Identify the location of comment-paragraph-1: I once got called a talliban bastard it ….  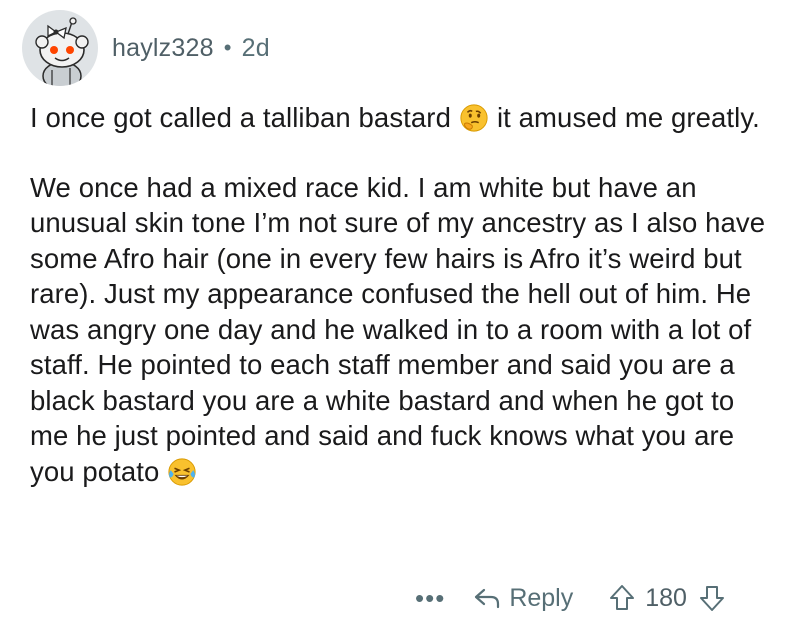
(400, 118).